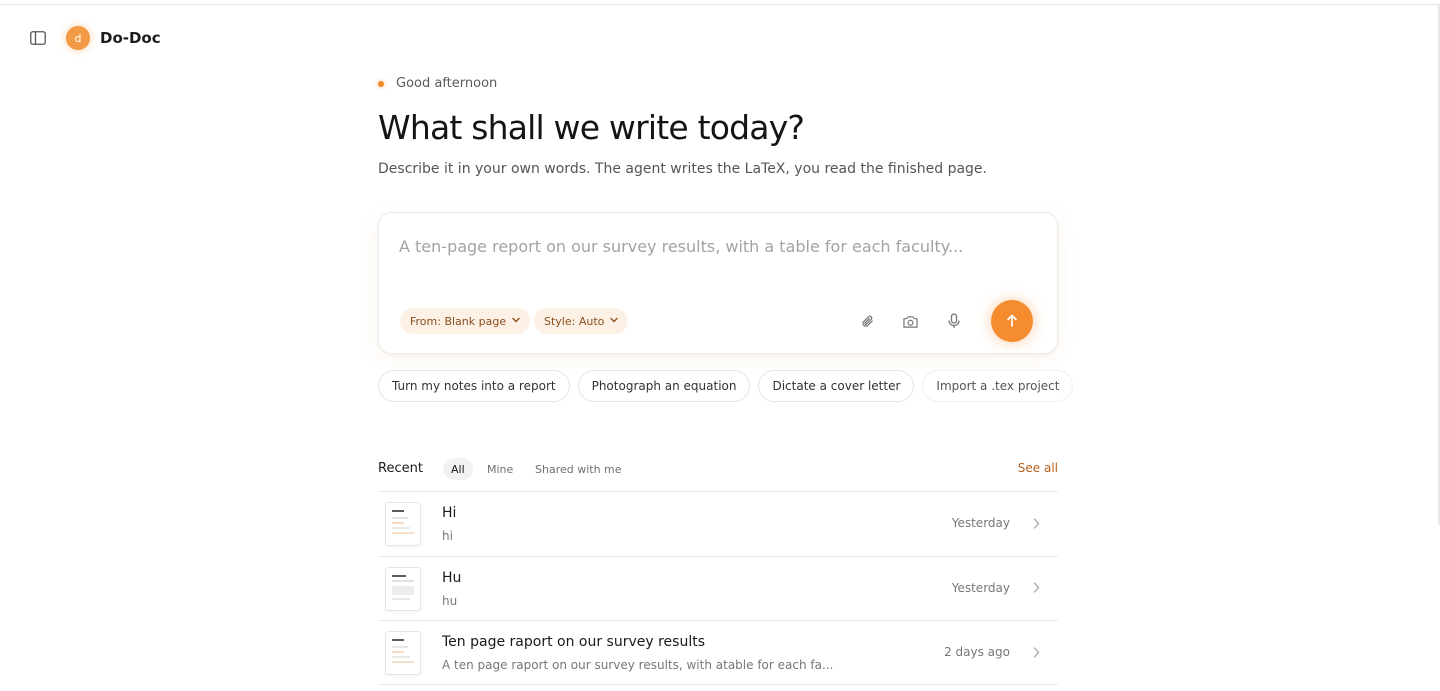 The width and height of the screenshot is (1440, 691). What do you see at coordinates (954, 321) in the screenshot?
I see `microphone-icon` at bounding box center [954, 321].